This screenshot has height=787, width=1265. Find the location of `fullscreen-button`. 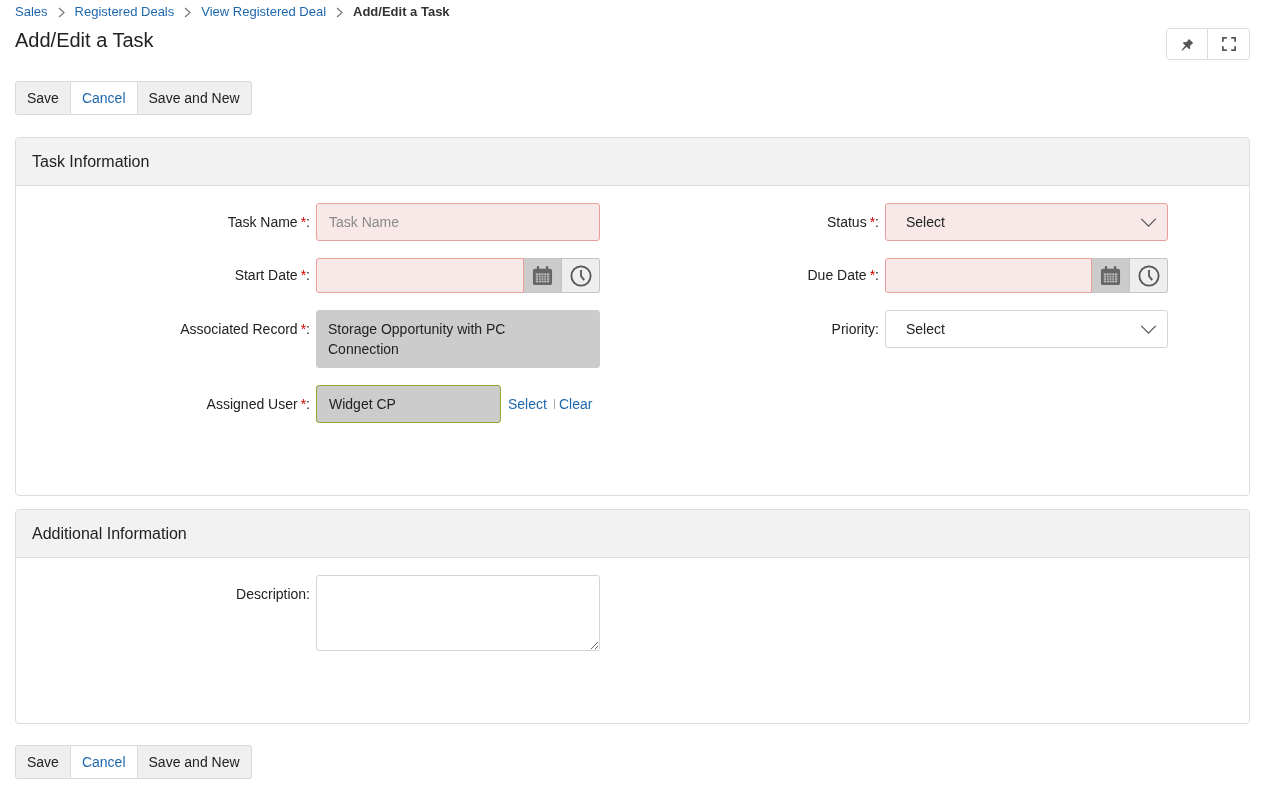

fullscreen-button is located at coordinates (1229, 44).